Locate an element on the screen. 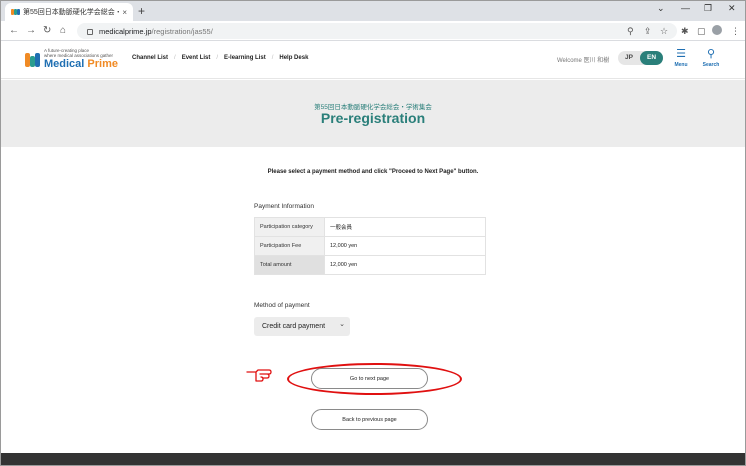 This screenshot has width=746, height=466. site-footer is located at coordinates (373, 459).